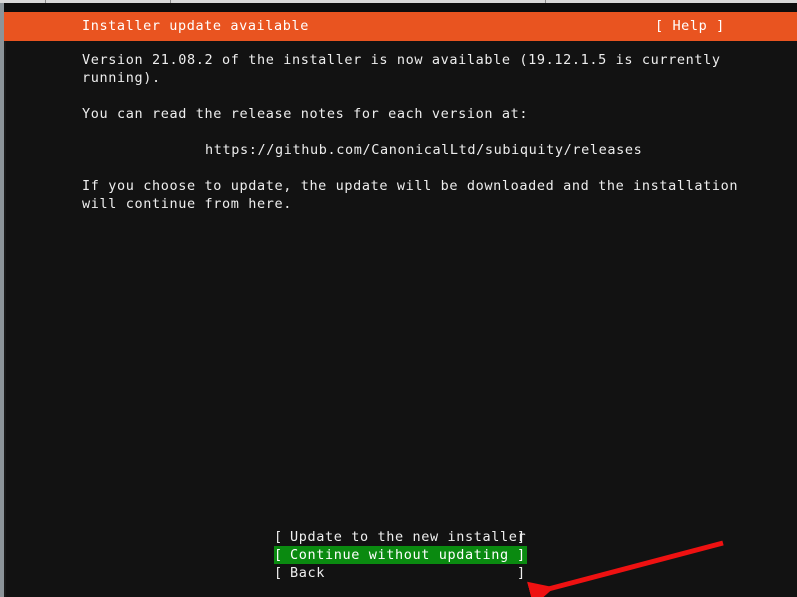  I want to click on menu-item-continue-without-updating: [ Continue without updating ], so click(400, 555).